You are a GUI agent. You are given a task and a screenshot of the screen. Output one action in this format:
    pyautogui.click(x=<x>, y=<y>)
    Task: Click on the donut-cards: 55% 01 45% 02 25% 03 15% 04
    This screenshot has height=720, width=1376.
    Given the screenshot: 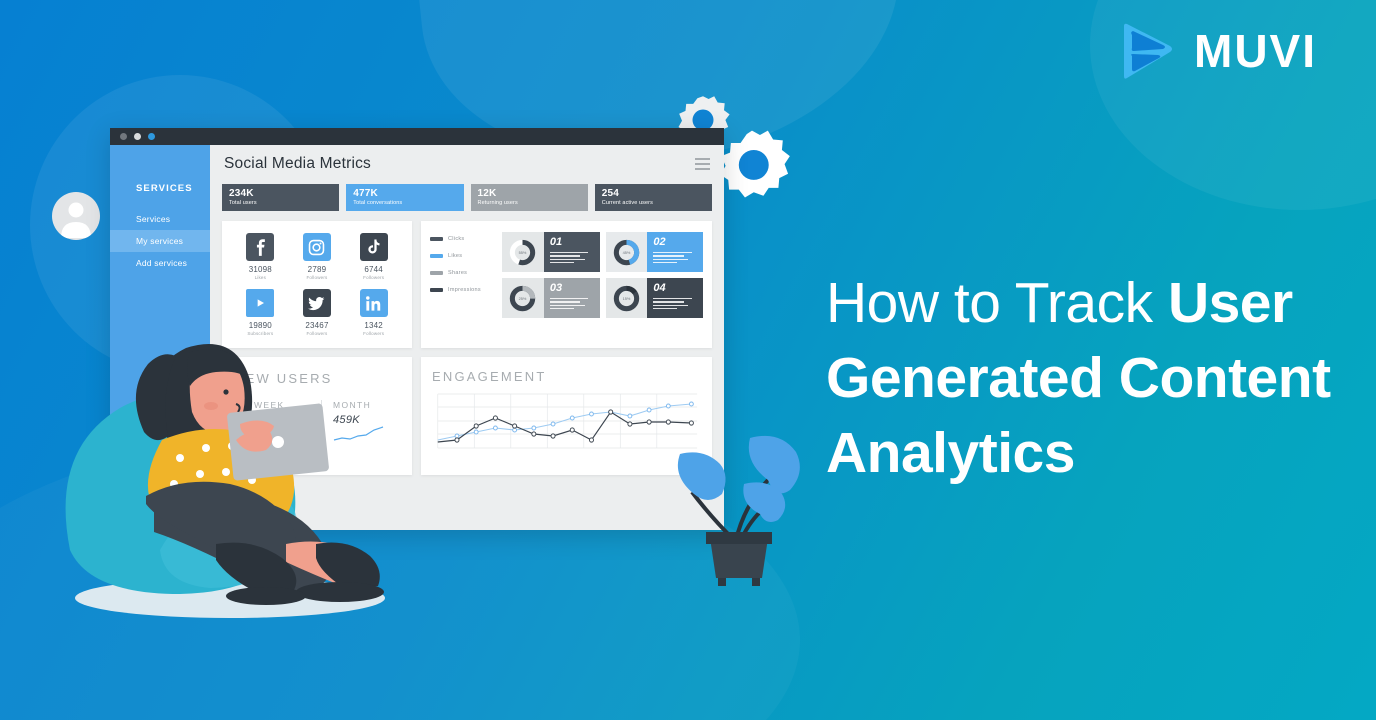 What is the action you would take?
    pyautogui.click(x=602, y=275)
    